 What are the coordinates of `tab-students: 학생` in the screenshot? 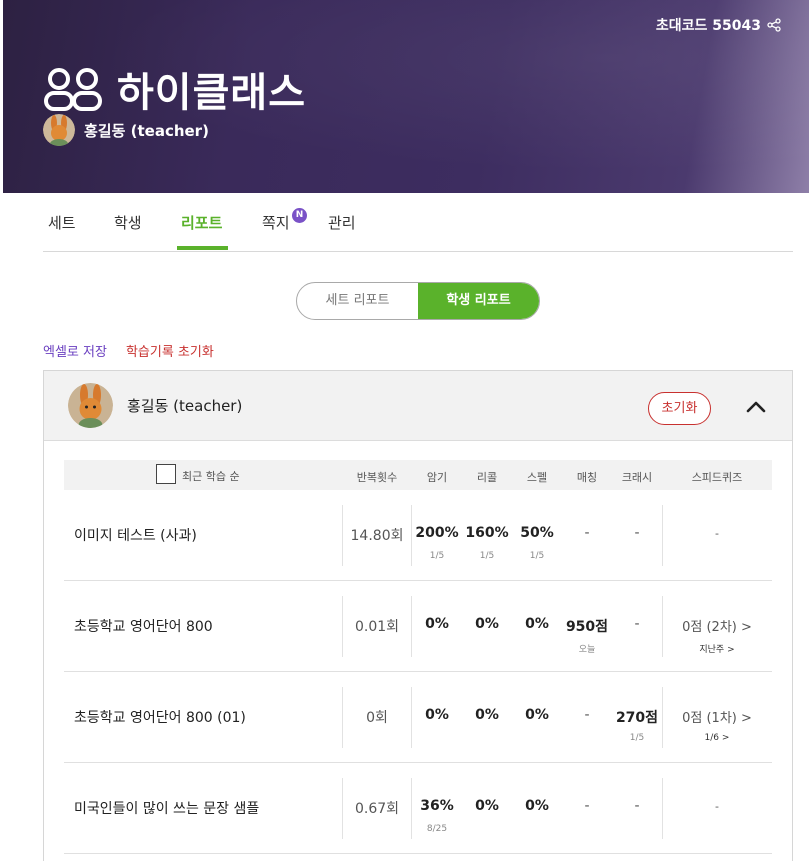 It's located at (128, 222).